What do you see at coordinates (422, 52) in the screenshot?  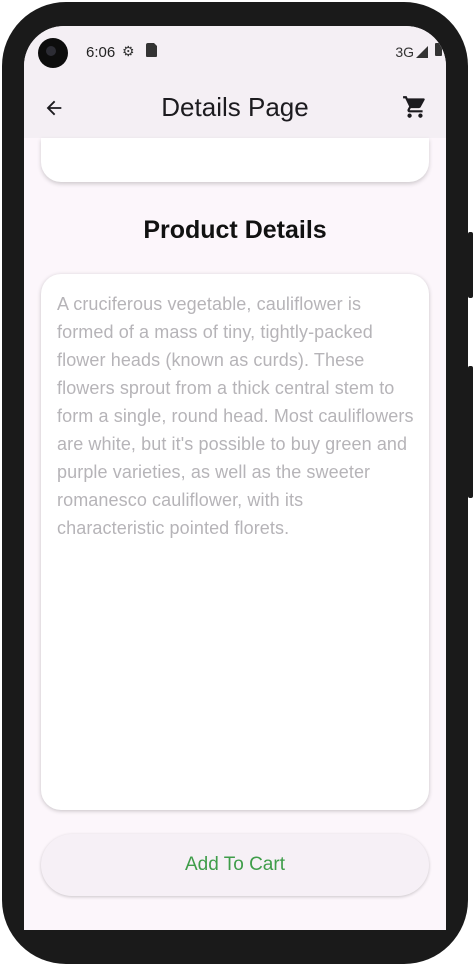 I see `signal-icon` at bounding box center [422, 52].